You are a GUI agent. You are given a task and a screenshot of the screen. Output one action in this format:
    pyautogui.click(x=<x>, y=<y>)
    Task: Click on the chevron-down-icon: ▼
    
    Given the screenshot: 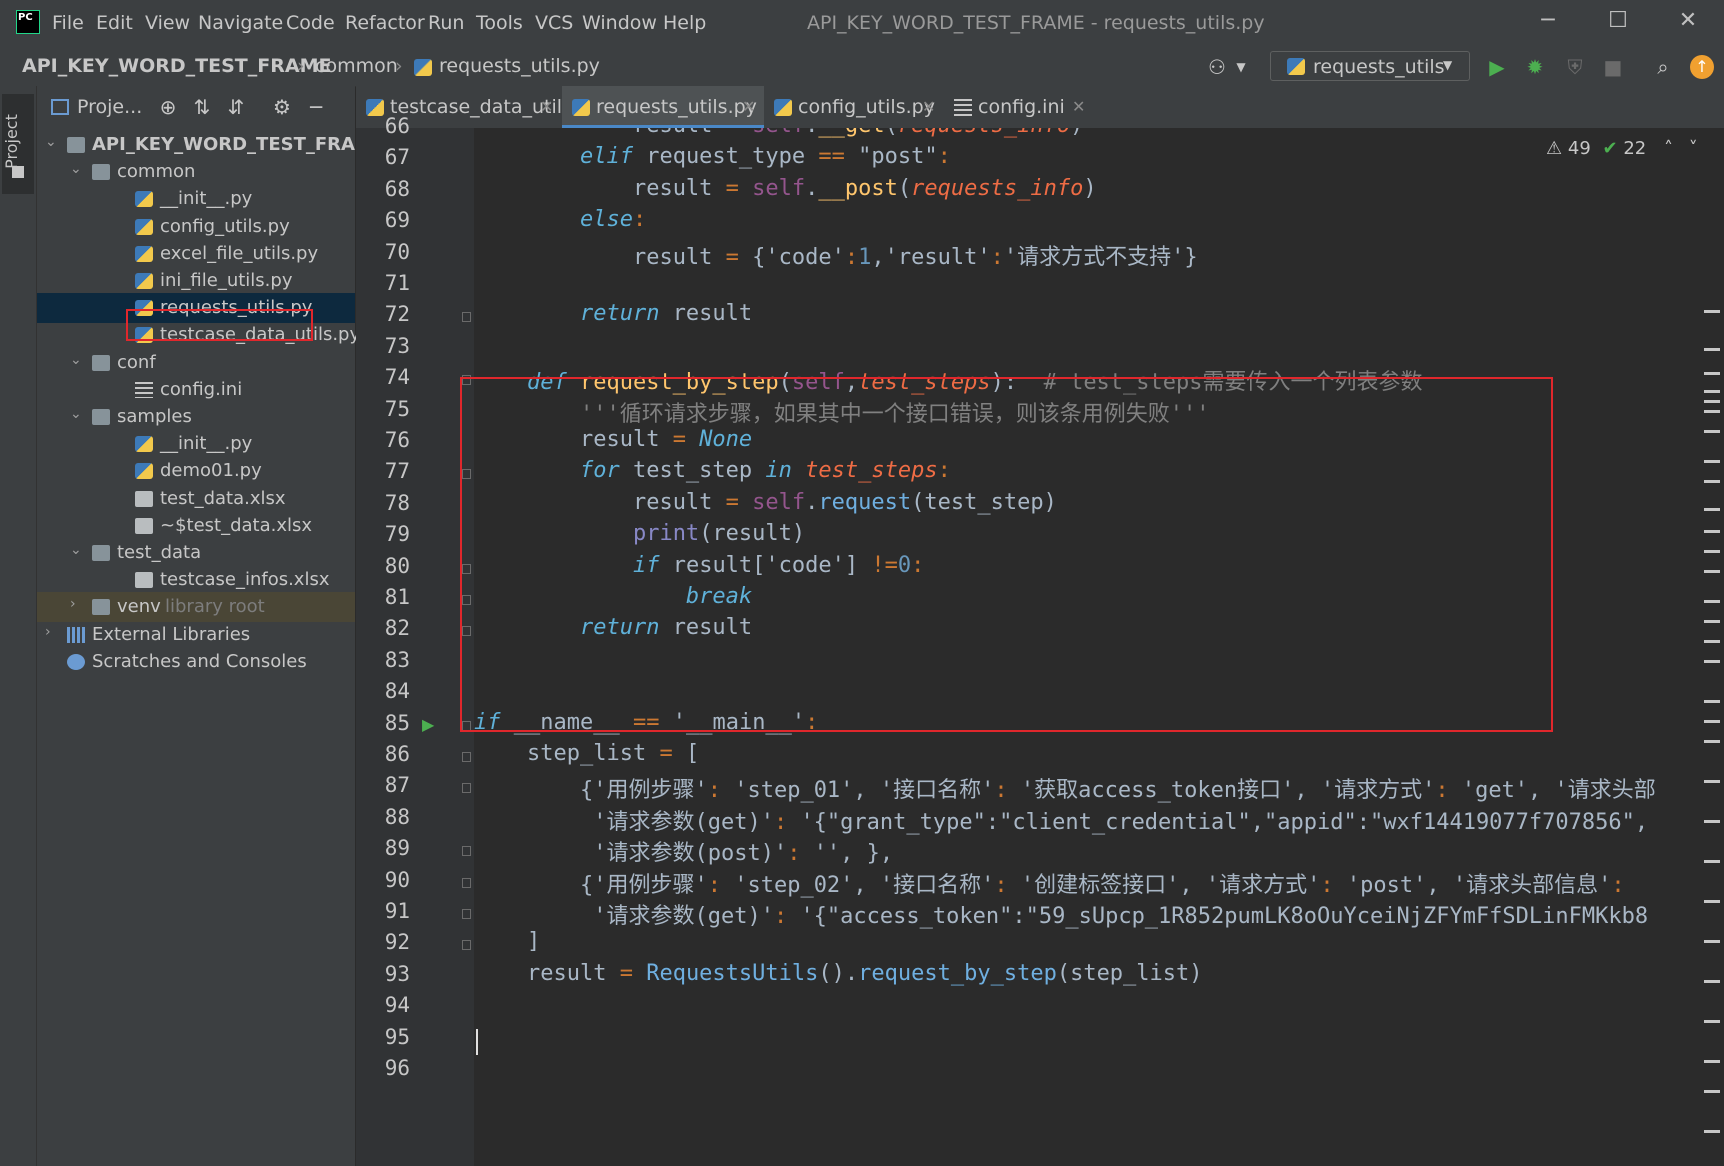 What is the action you would take?
    pyautogui.click(x=1241, y=67)
    